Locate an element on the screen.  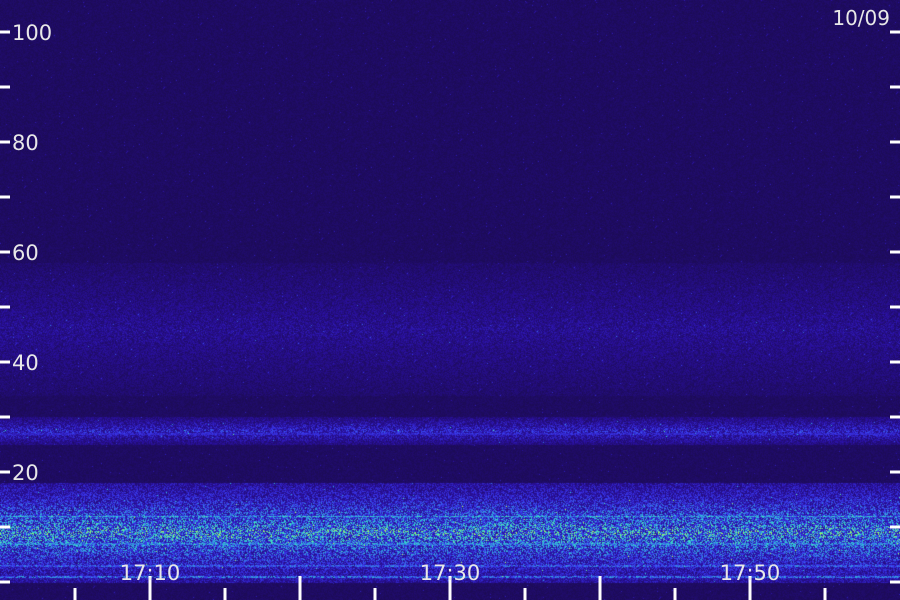
y-tick-label: 20 is located at coordinates (25, 473).